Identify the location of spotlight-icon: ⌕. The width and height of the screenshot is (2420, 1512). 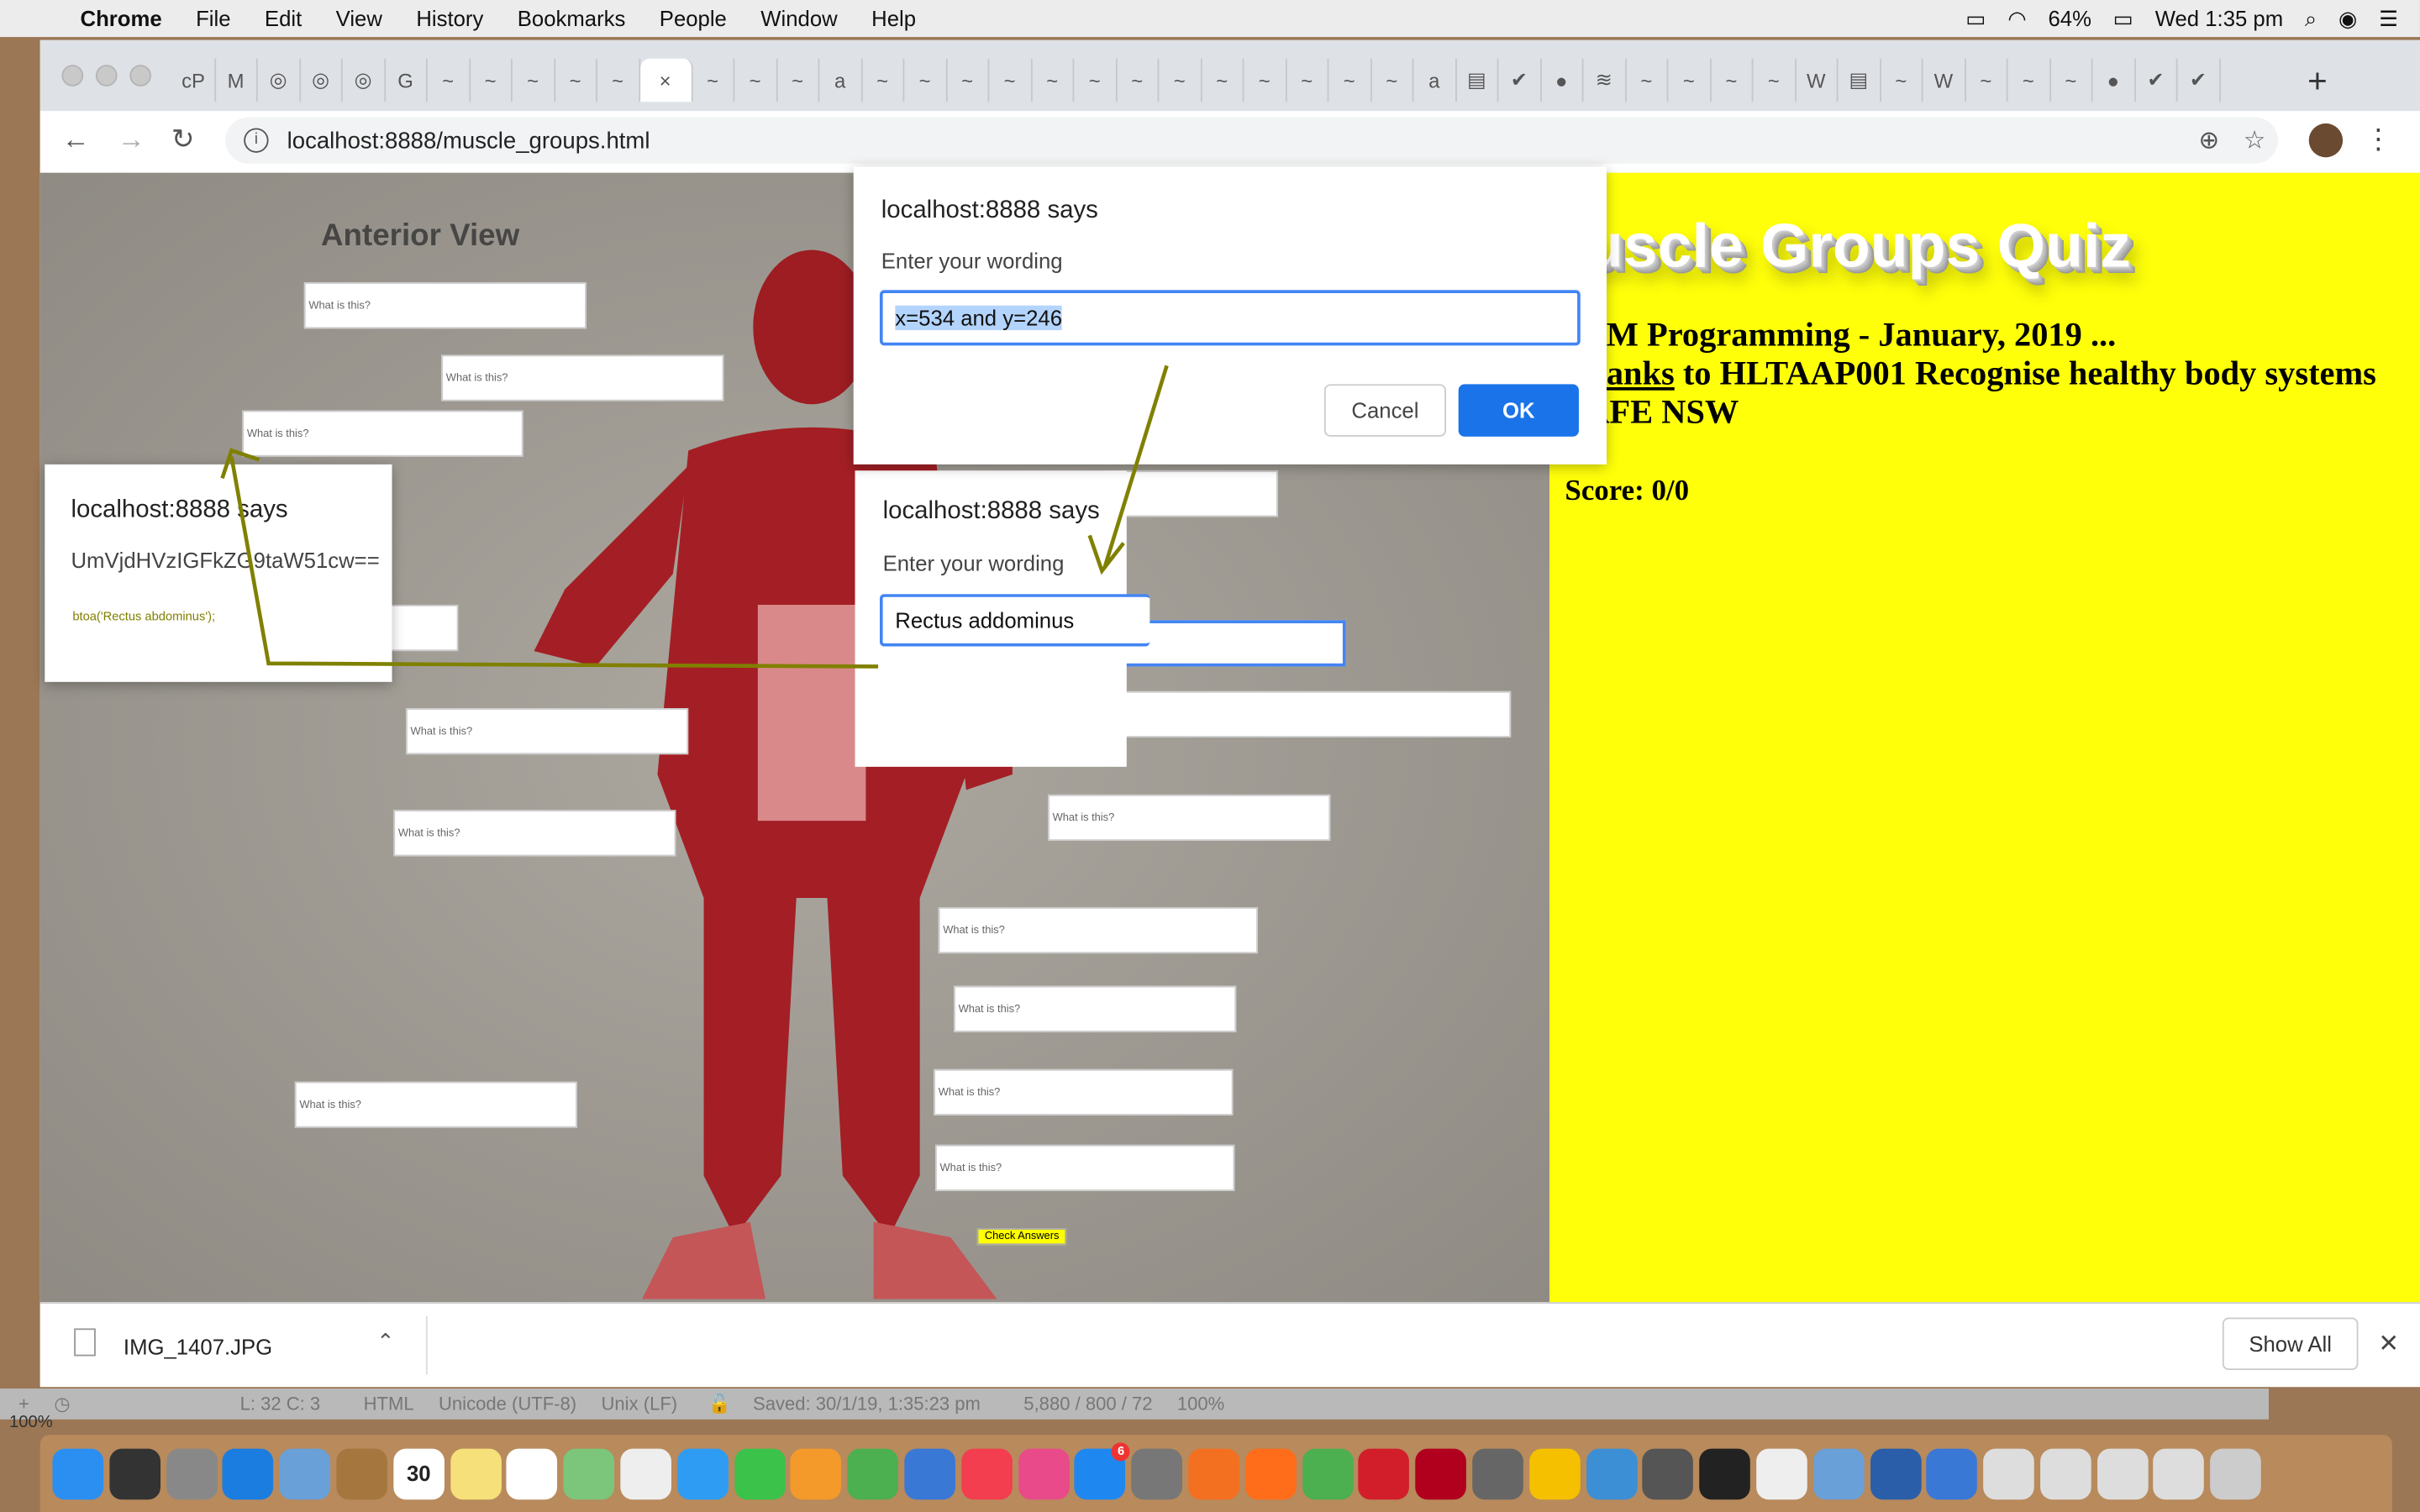
(2311, 18).